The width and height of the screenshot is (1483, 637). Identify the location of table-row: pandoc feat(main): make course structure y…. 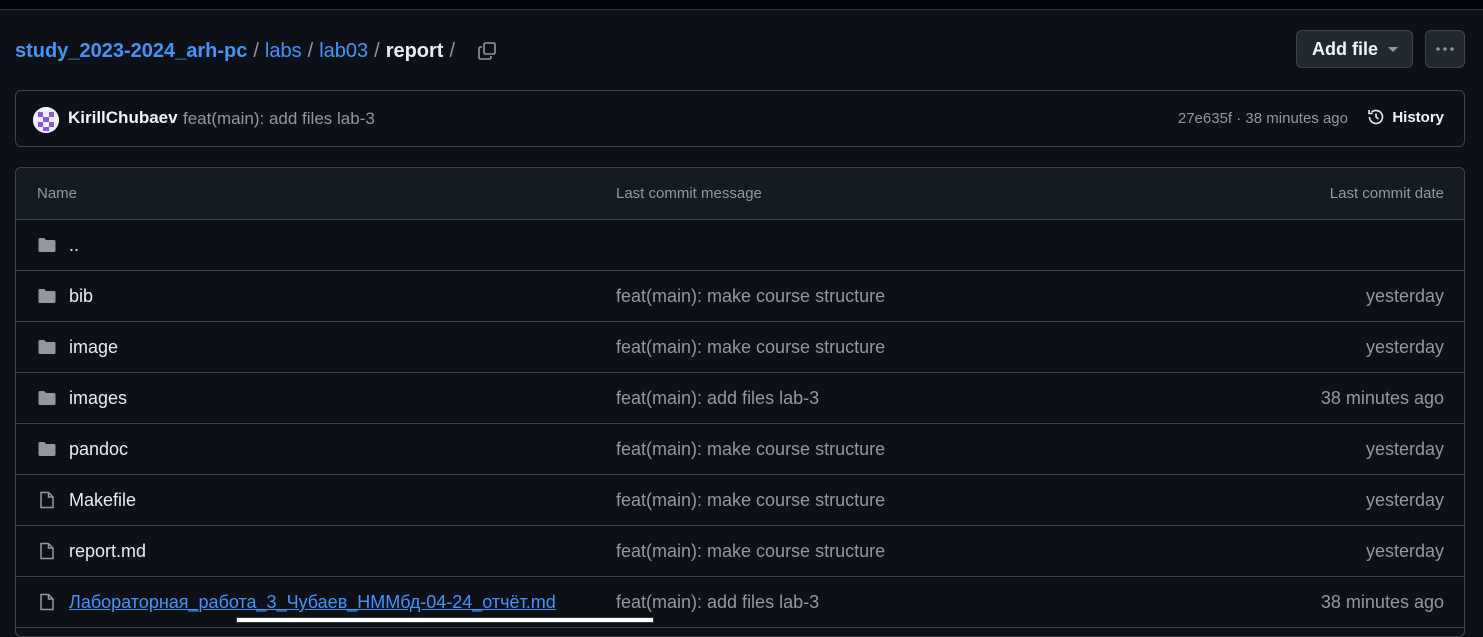
(740, 449).